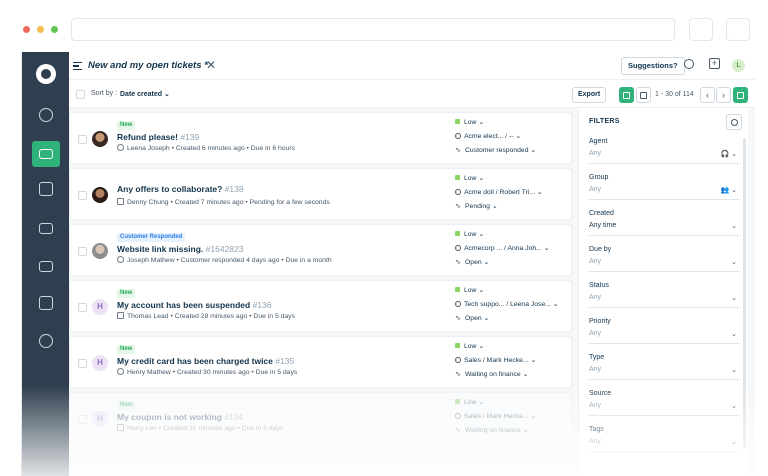 The image size is (768, 476). I want to click on filter-agent: Agent Any 🎧 ⌄, so click(664, 153).